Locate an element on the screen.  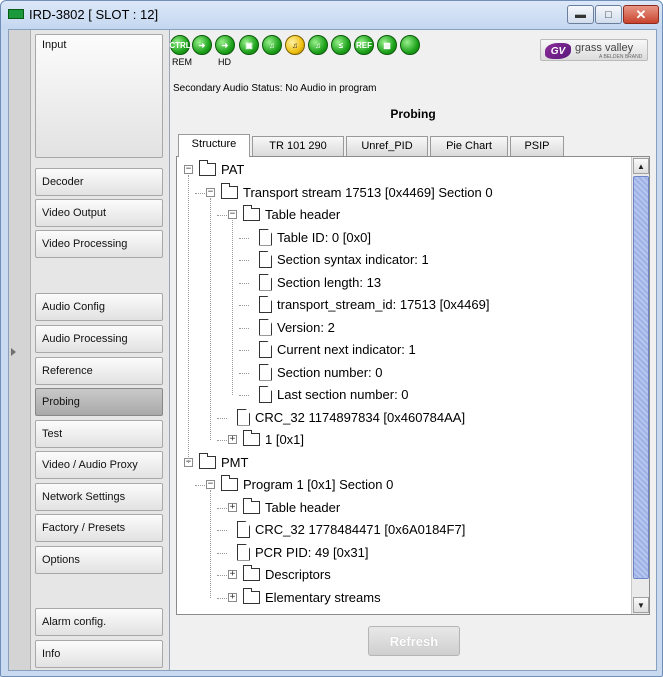
tree-node: CRC_32 1174897834 [0x460784AA] is located at coordinates (404, 419).